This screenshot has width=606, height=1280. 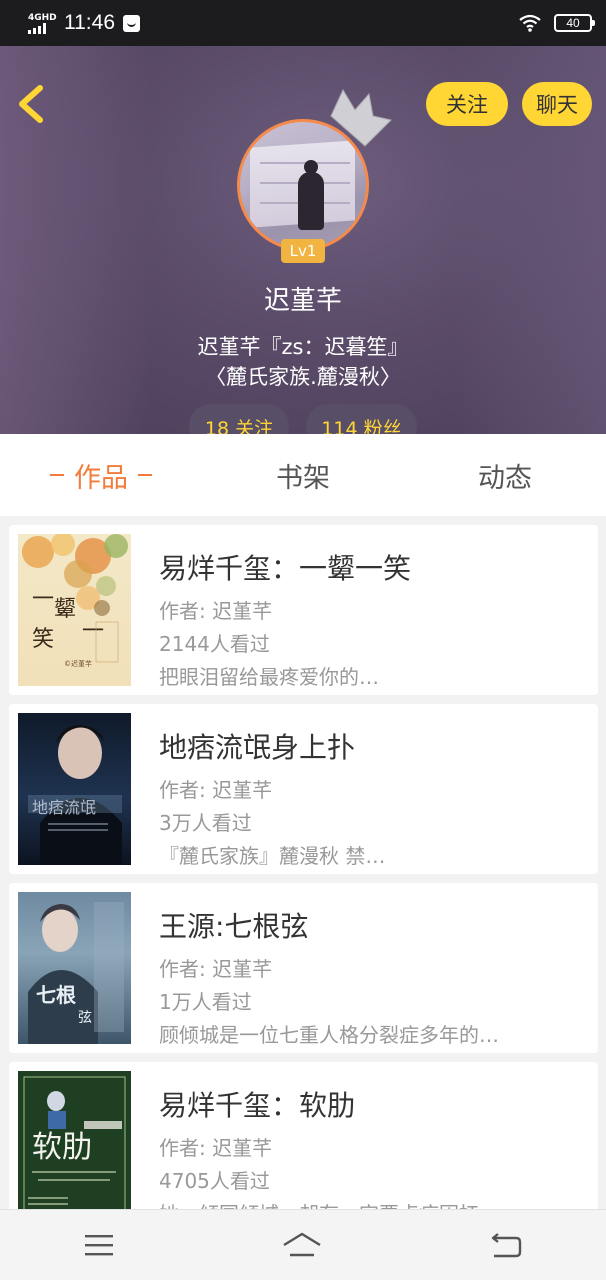 What do you see at coordinates (361, 419) in the screenshot?
I see `fans-count: 114 粉丝` at bounding box center [361, 419].